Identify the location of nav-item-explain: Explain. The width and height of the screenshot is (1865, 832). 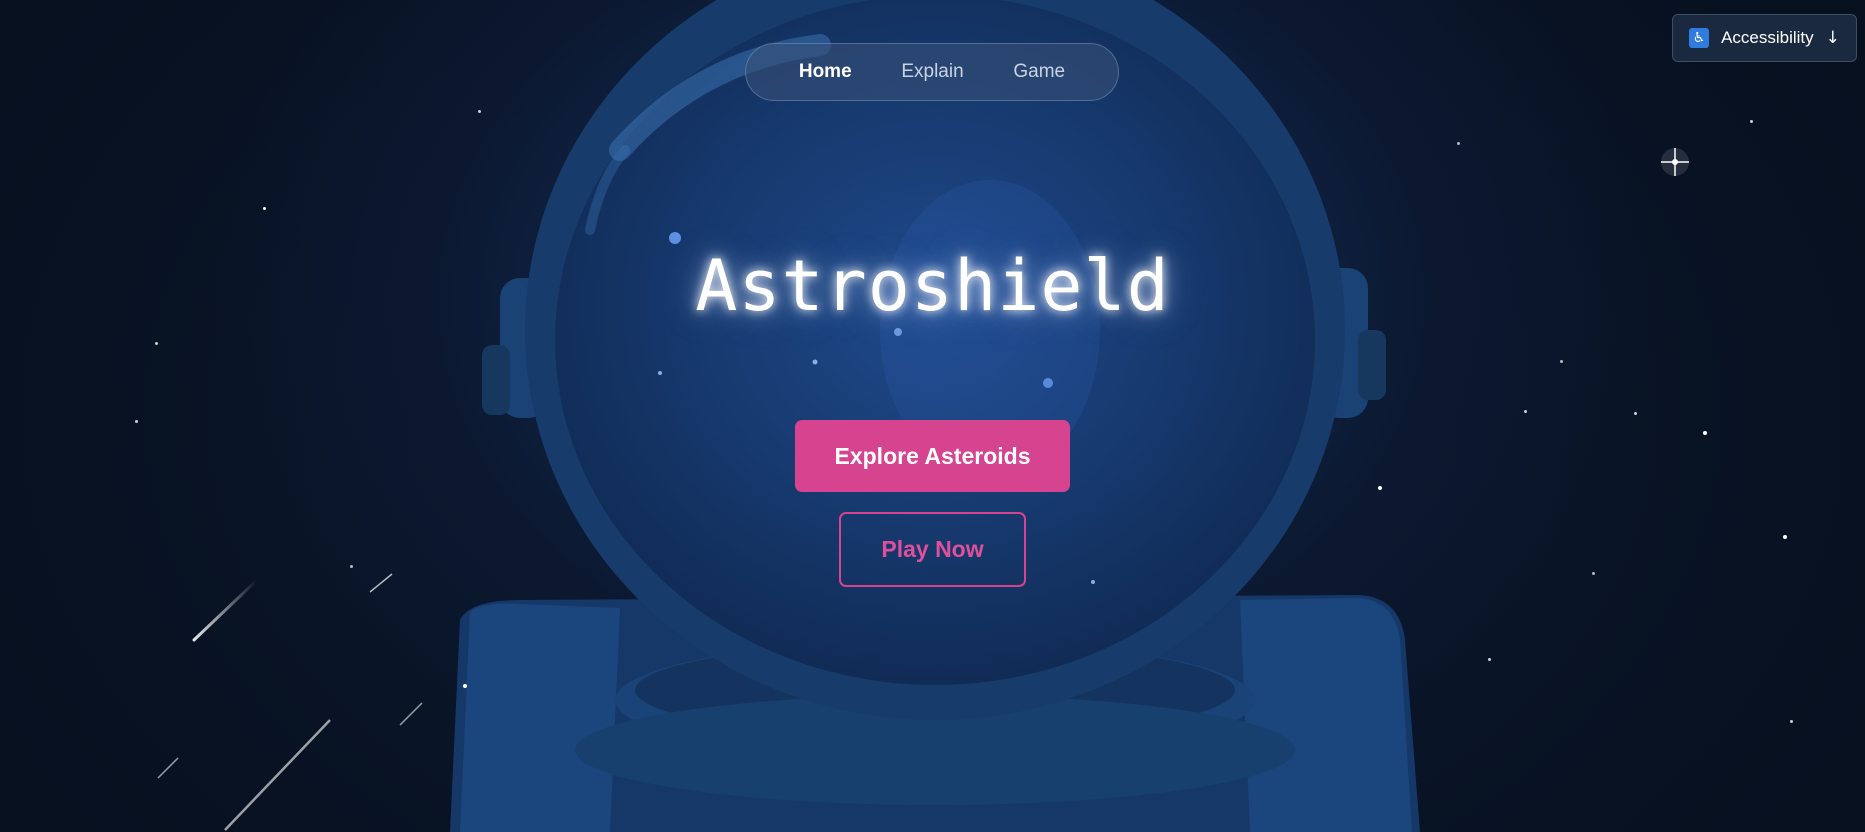
(932, 72).